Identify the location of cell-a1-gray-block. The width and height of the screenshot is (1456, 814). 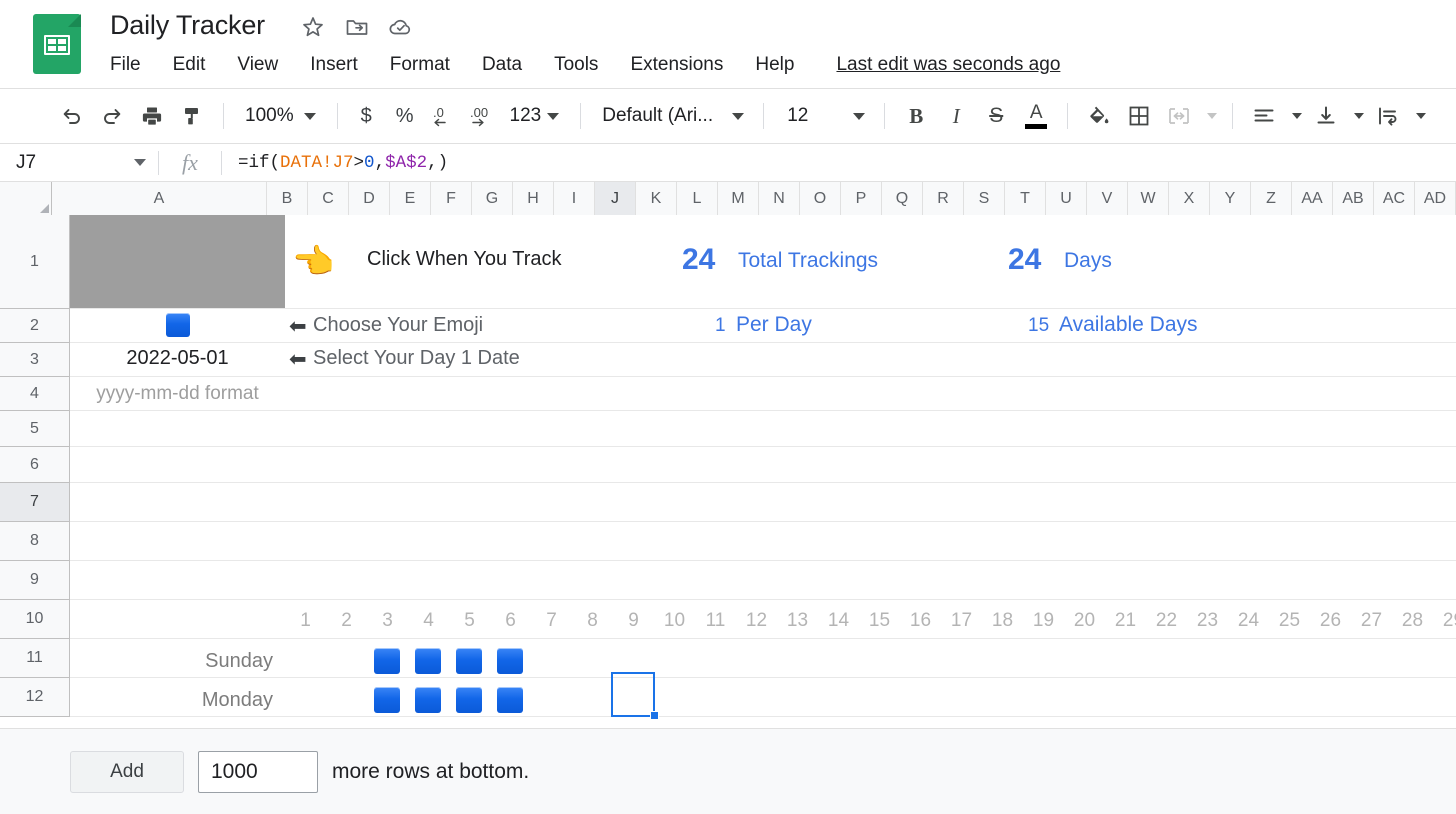
(177, 262).